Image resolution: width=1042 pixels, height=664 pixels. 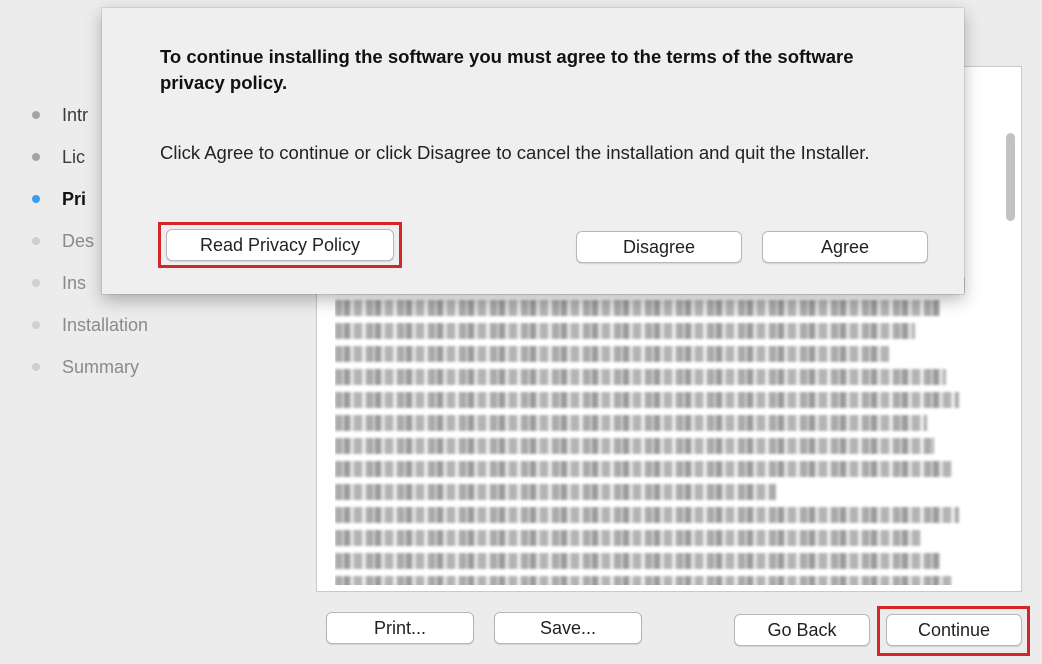 I want to click on go-back-button: Go Back, so click(x=802, y=630).